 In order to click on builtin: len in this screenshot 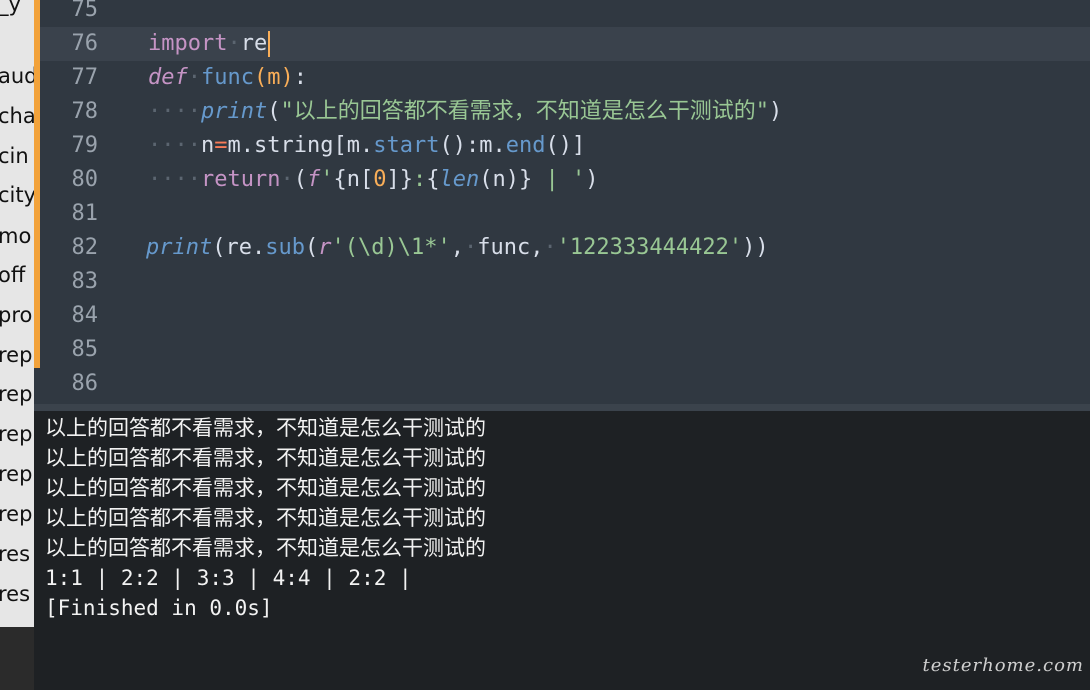, I will do `click(459, 179)`.